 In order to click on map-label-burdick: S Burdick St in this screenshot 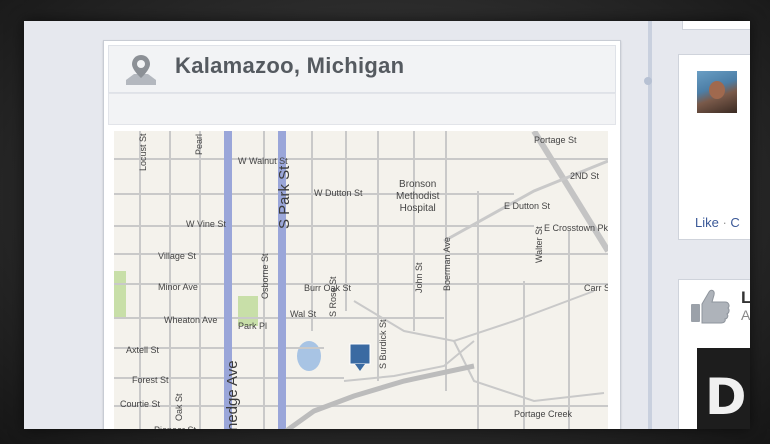, I will do `click(383, 344)`.